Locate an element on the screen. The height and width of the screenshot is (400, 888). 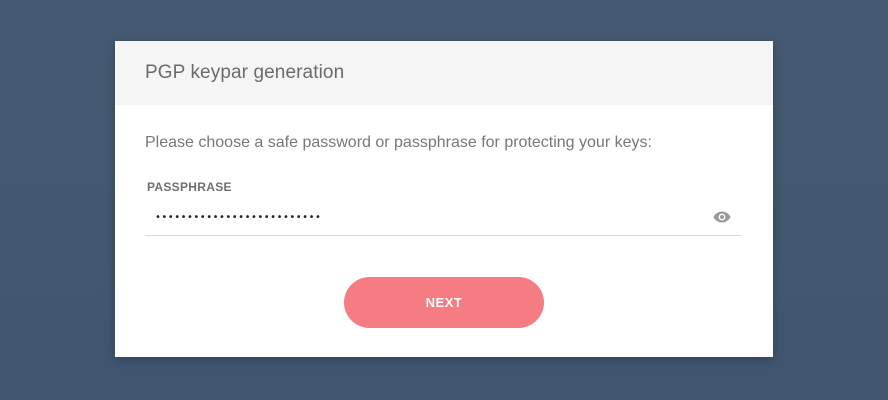
passphrase-field is located at coordinates (443, 218).